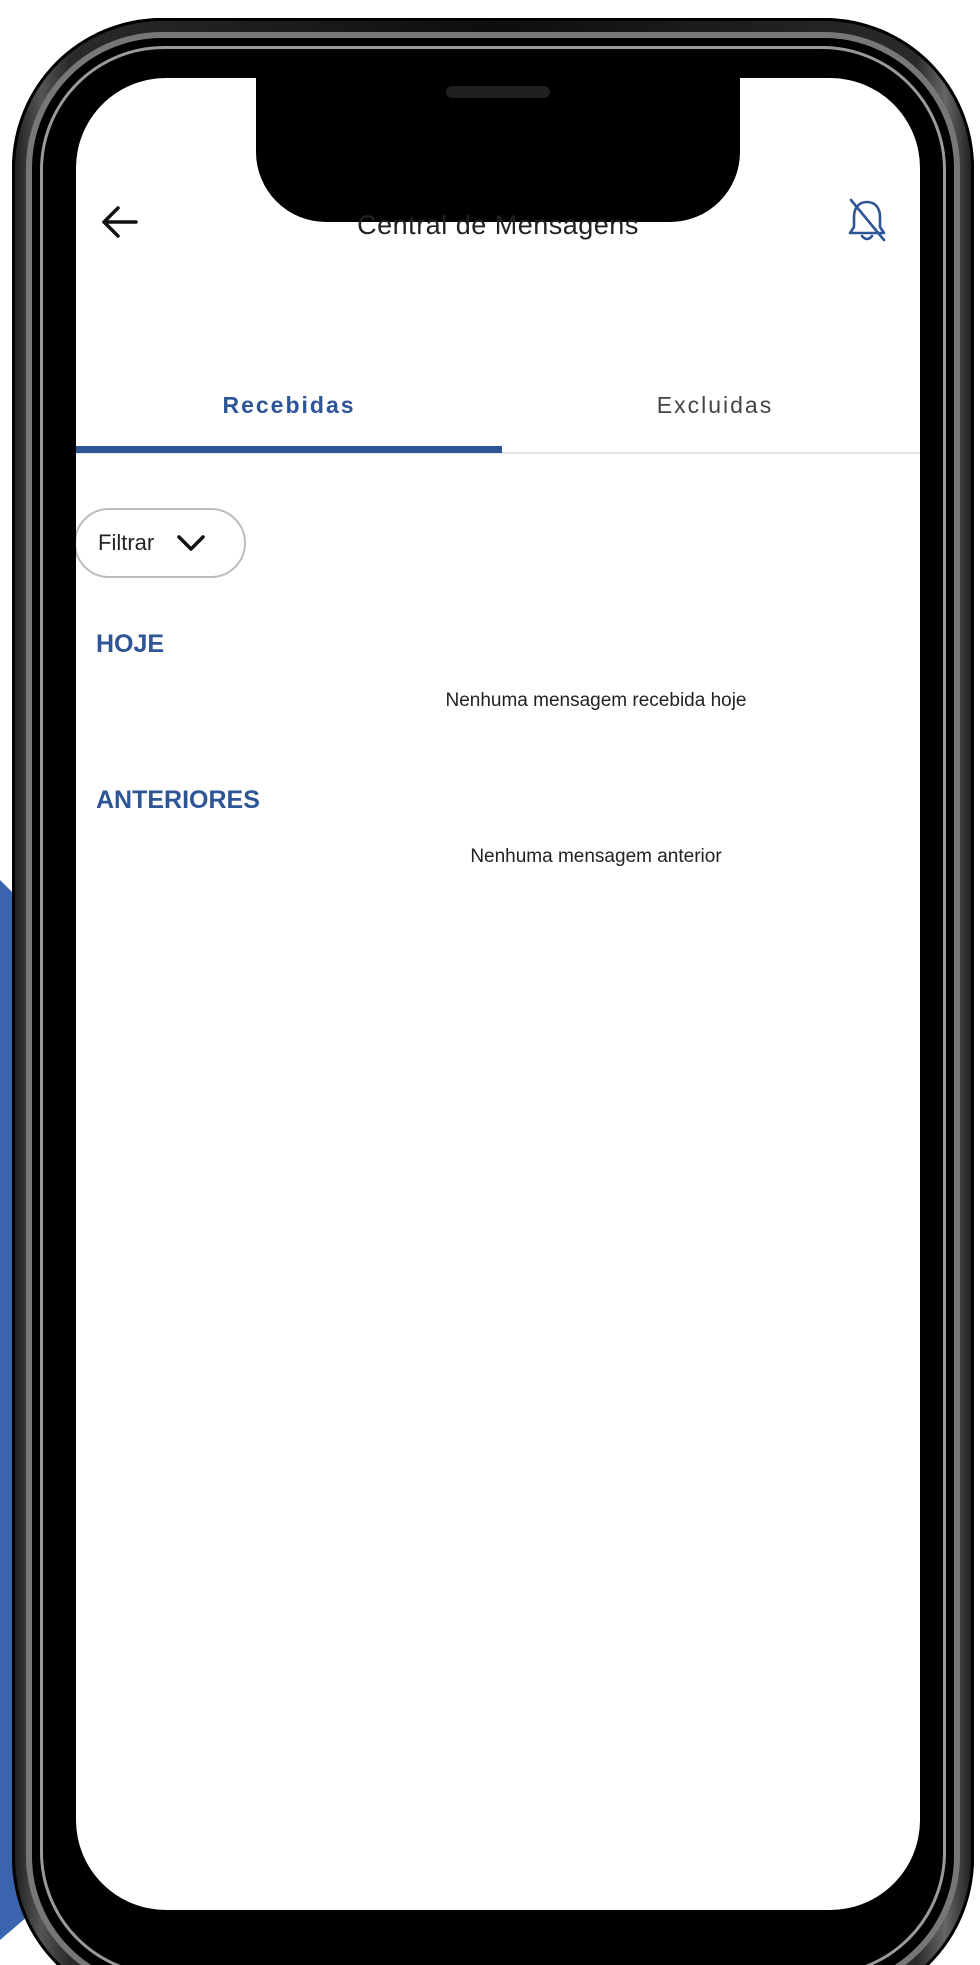  I want to click on speaker-grille, so click(498, 92).